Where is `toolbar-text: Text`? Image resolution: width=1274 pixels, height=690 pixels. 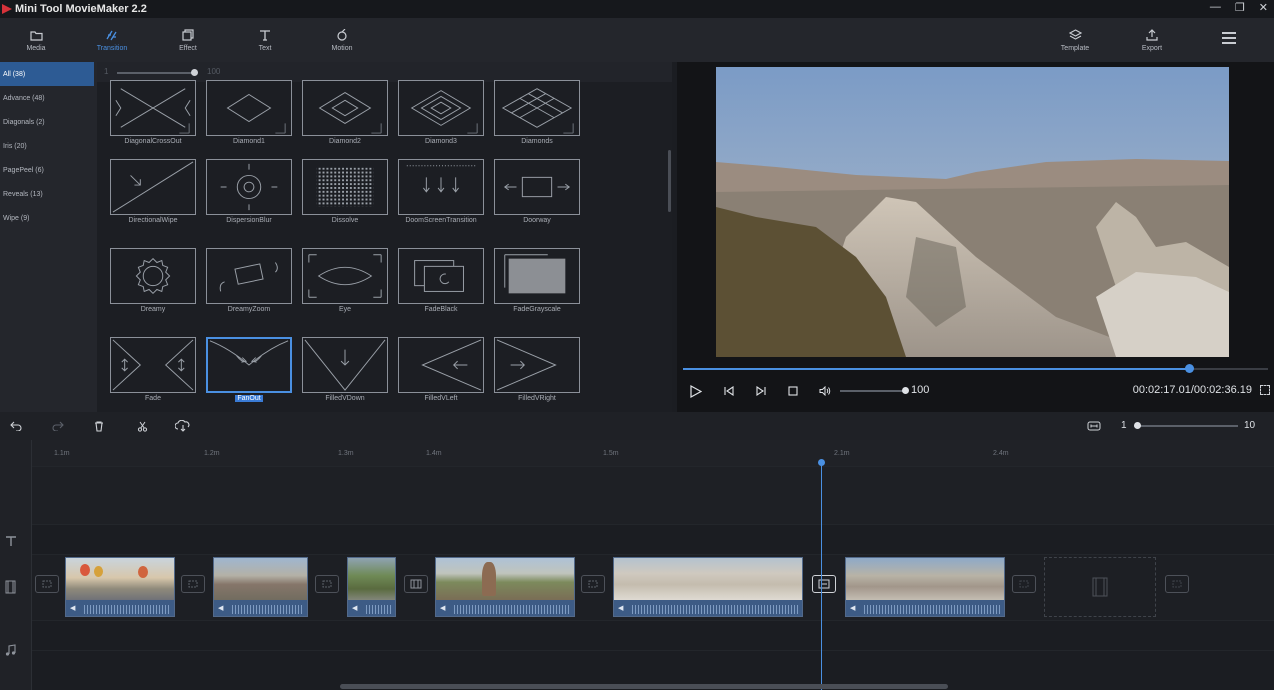
toolbar-text: Text is located at coordinates (265, 40).